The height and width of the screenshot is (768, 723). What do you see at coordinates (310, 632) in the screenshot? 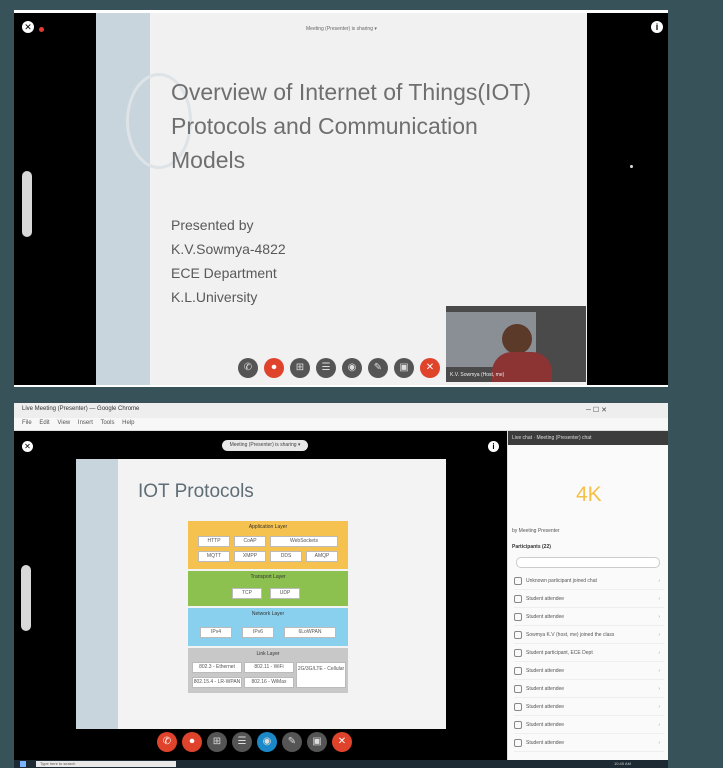
I see `protocol-chip: 6LoWPAN` at bounding box center [310, 632].